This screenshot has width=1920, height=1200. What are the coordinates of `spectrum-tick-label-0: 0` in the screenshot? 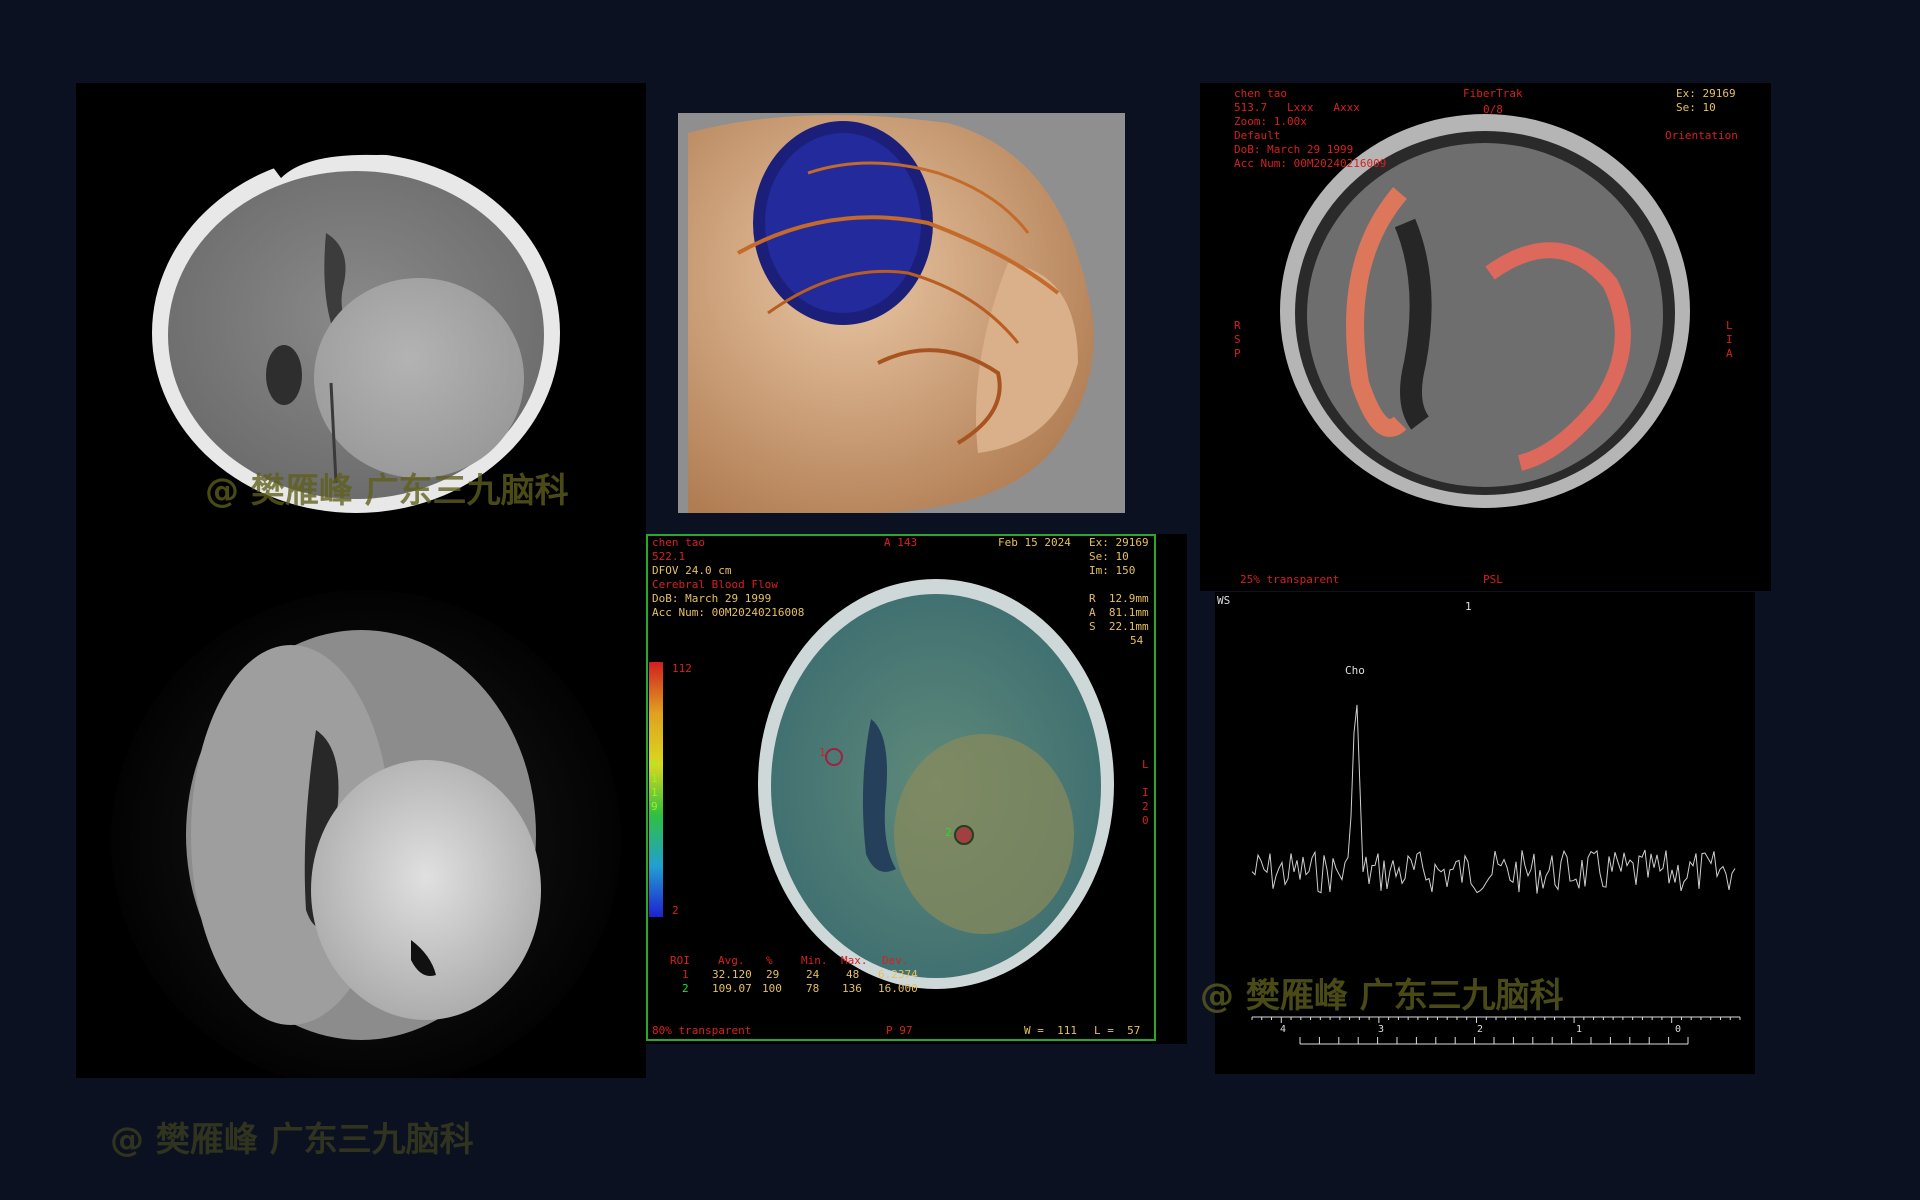 It's located at (1678, 1029).